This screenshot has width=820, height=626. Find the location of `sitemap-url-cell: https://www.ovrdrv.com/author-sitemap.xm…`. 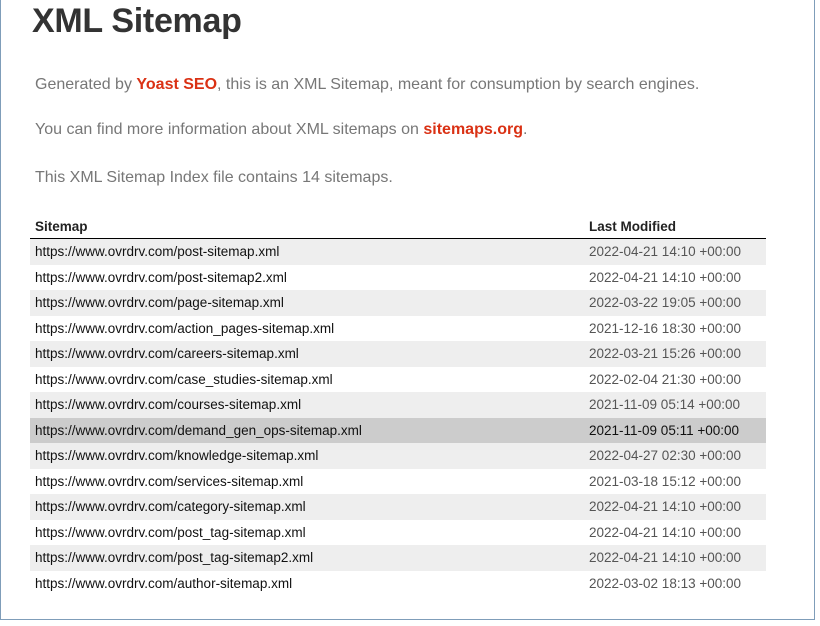

sitemap-url-cell: https://www.ovrdrv.com/author-sitemap.xm… is located at coordinates (307, 583).